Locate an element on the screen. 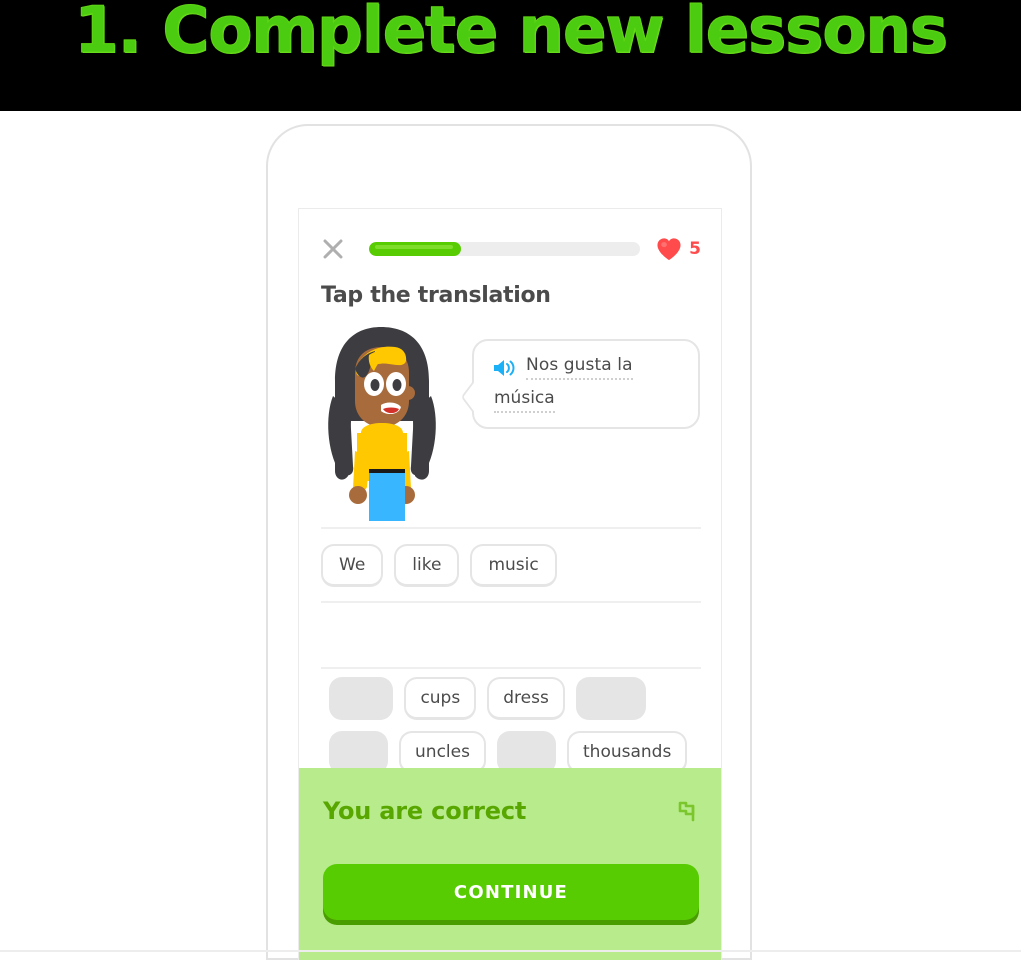 This screenshot has width=1021, height=960. progress-highlight is located at coordinates (414, 247).